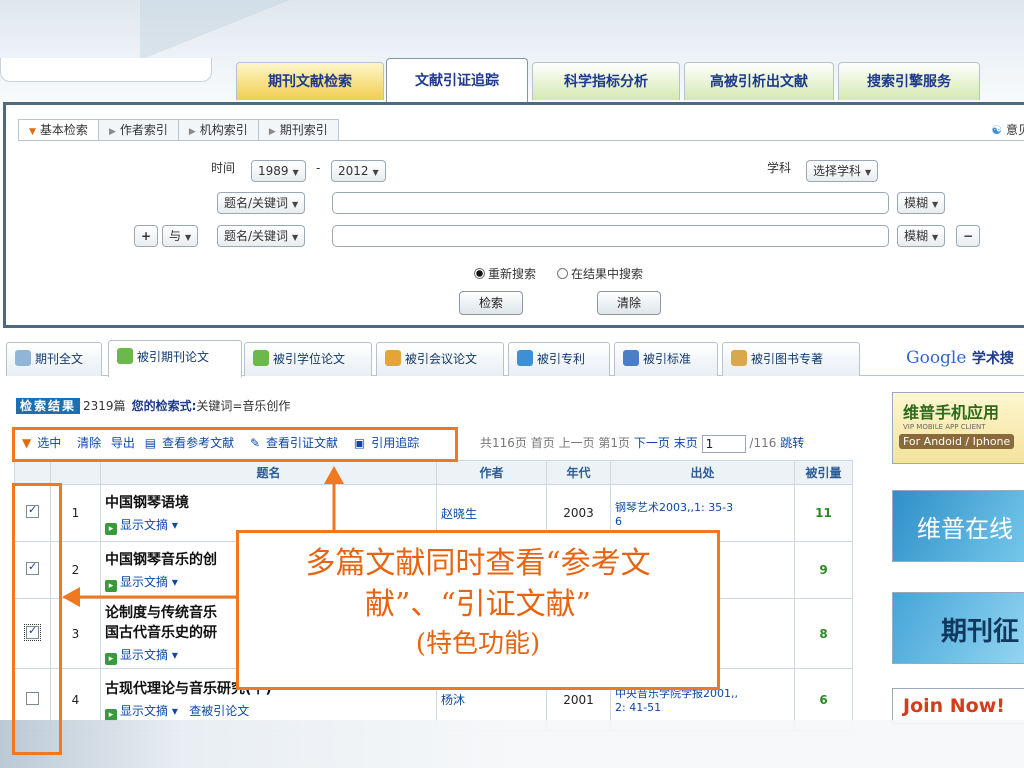 This screenshot has height=768, width=1024. Describe the element at coordinates (334, 475) in the screenshot. I see `up-arrow-head` at that location.